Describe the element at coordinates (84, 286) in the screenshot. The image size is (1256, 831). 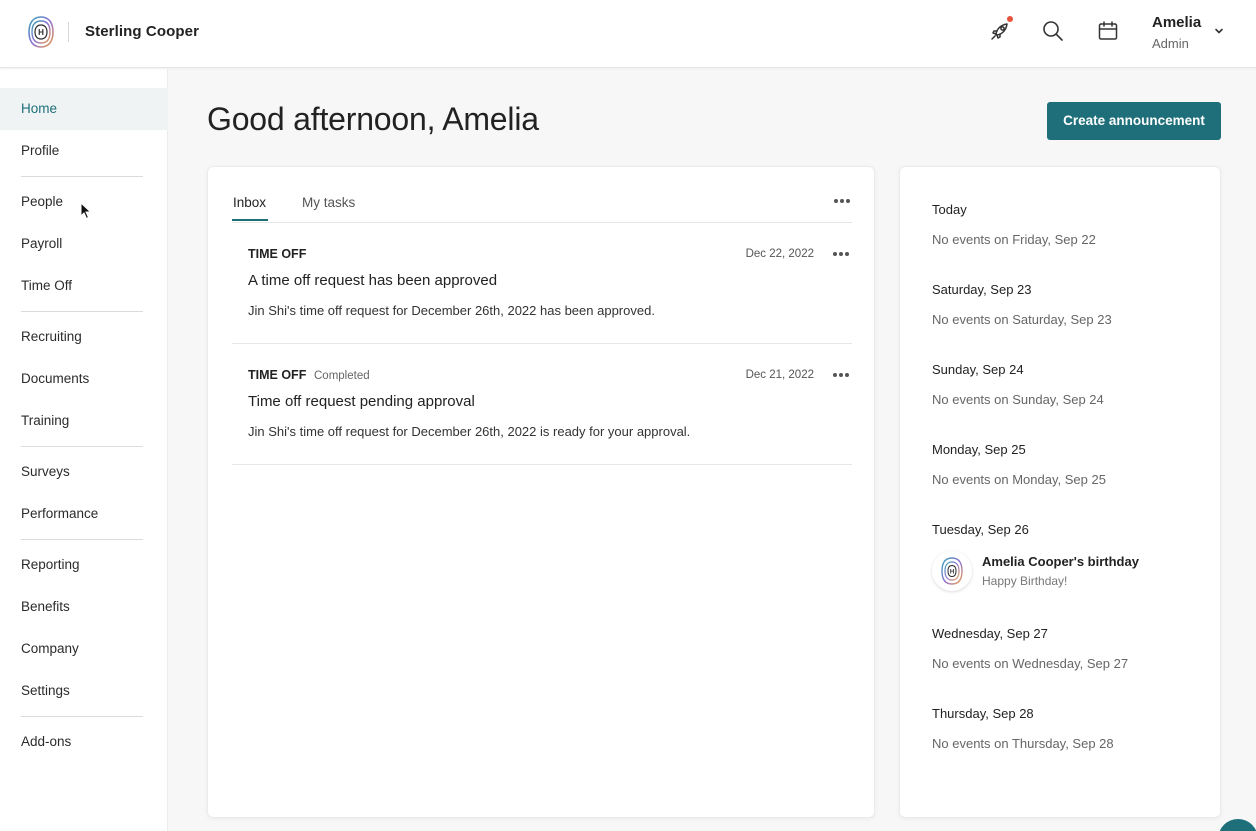
I see `sidebar-item-time-off: Time Off` at that location.